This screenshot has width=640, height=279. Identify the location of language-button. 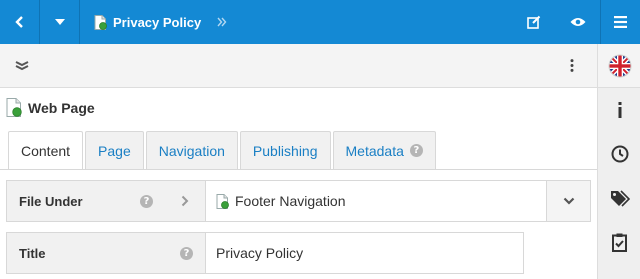
(619, 66).